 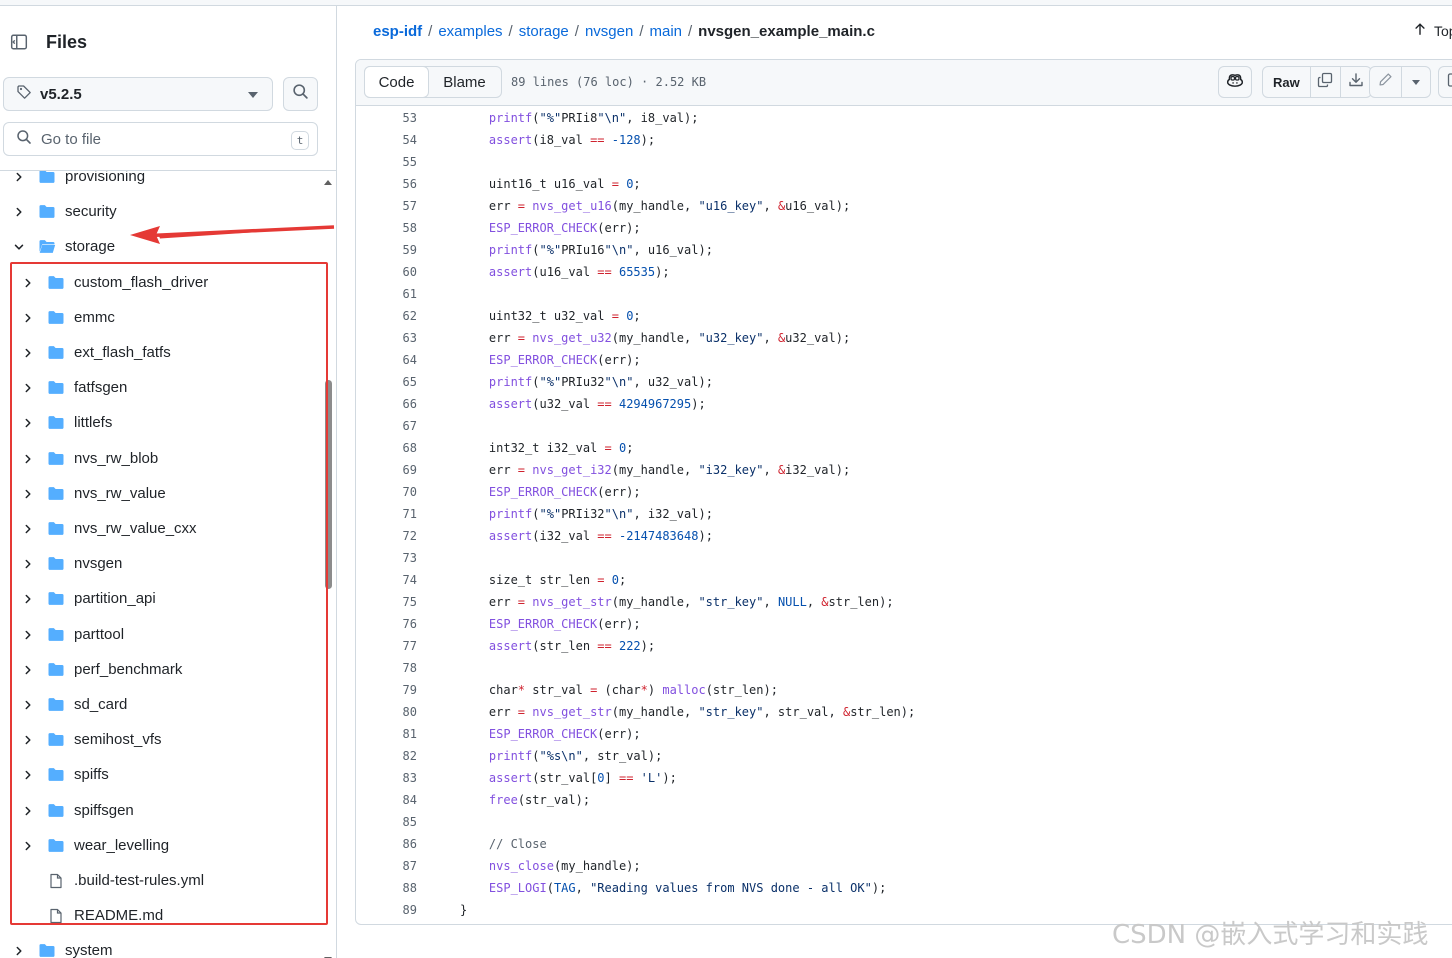 What do you see at coordinates (609, 31) in the screenshot?
I see `breadcrumb-link-nvsgen: nvsgen` at bounding box center [609, 31].